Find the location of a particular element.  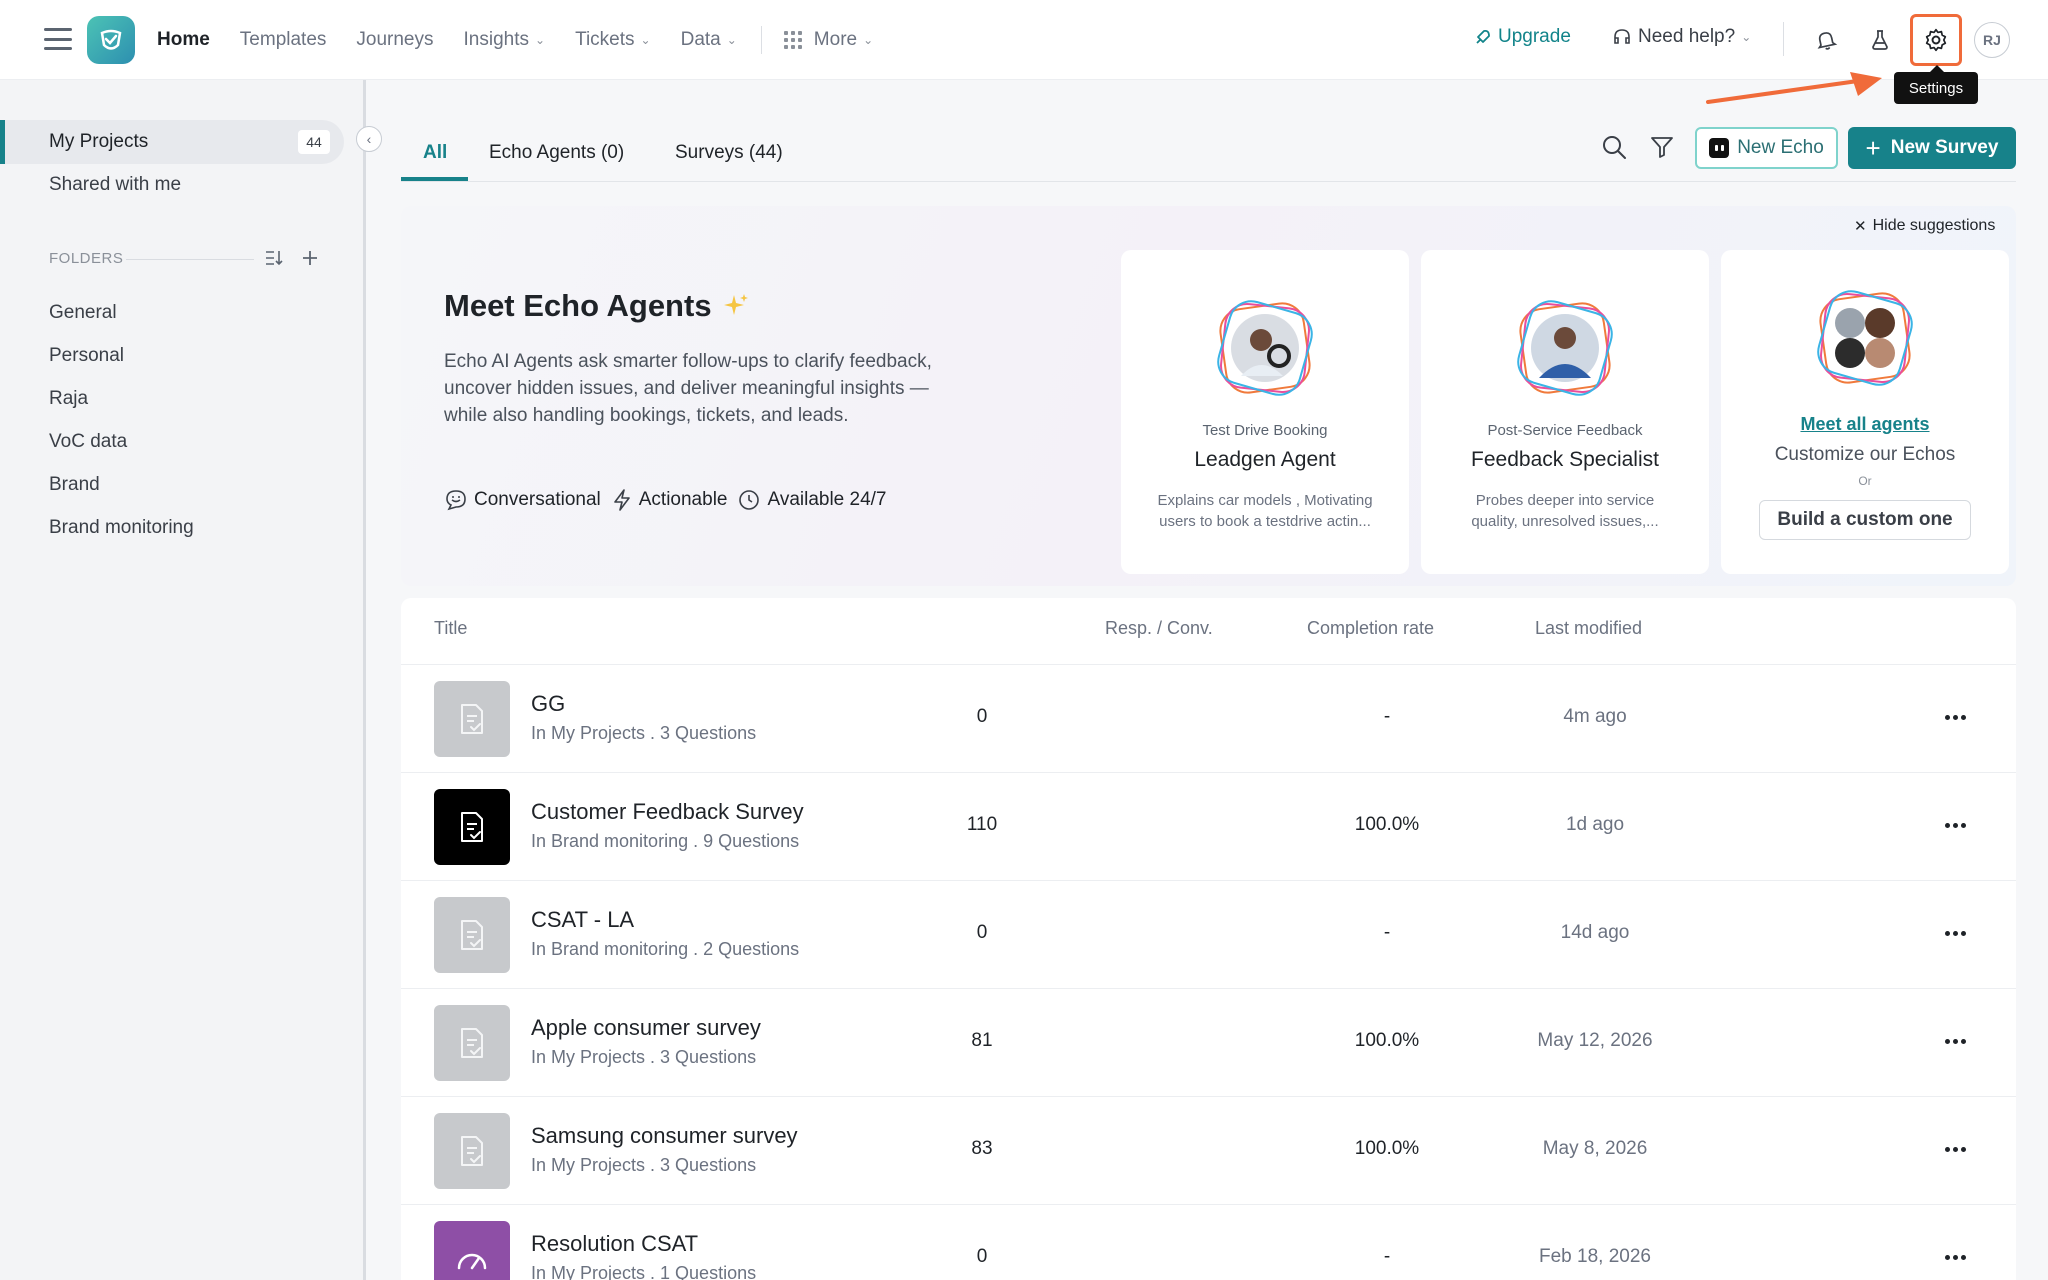

agents-group-avatar is located at coordinates (1865, 338).